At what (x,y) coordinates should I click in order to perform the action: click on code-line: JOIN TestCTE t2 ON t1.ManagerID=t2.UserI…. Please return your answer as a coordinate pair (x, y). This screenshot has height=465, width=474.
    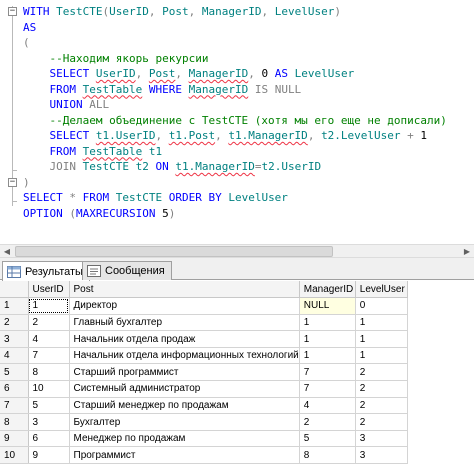
    Looking at the image, I should click on (248, 167).